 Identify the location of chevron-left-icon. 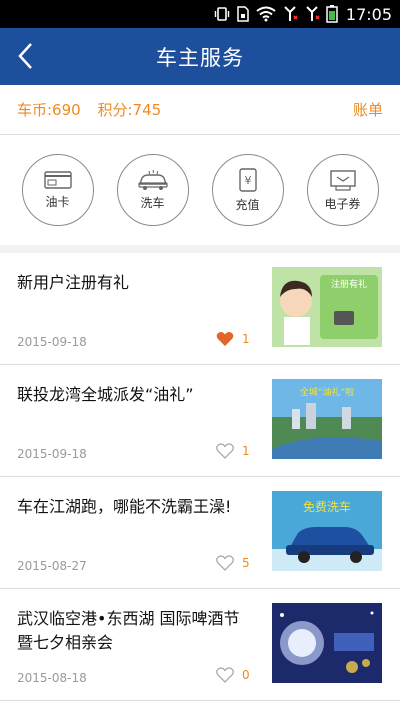
(25, 56).